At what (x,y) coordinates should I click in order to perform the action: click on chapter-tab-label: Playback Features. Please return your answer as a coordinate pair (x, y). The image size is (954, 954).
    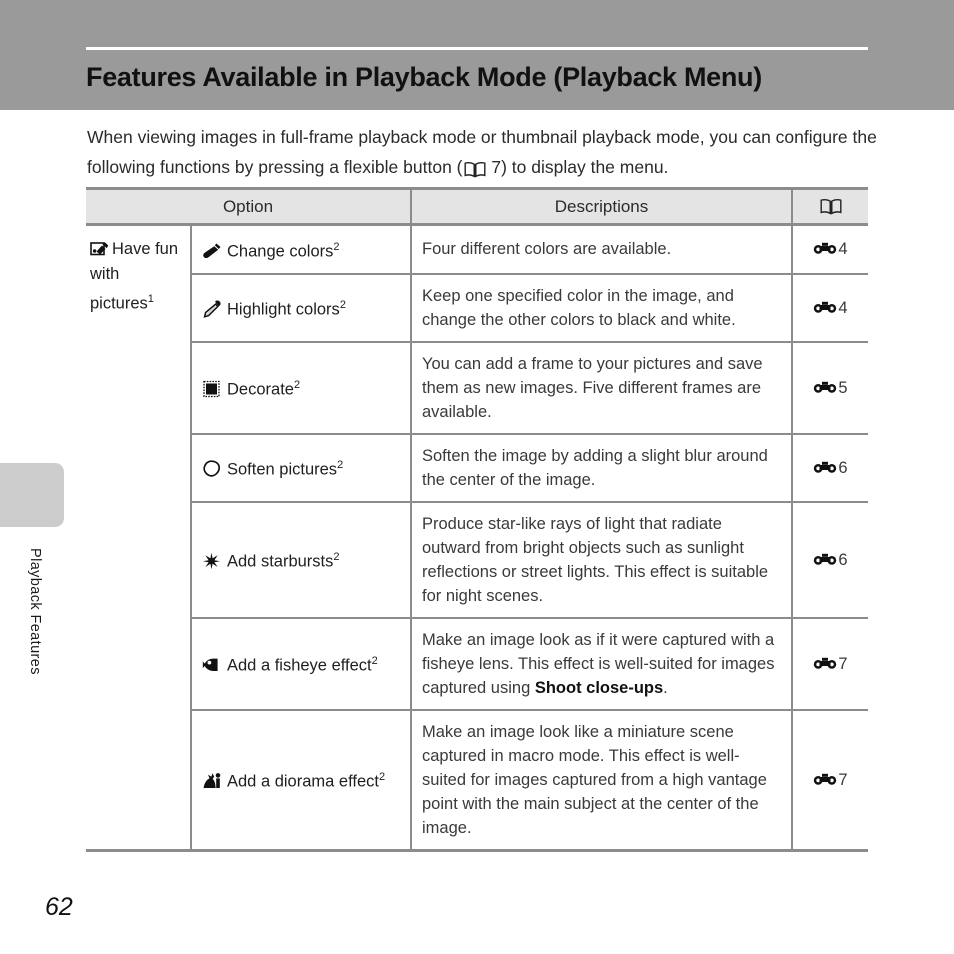
    Looking at the image, I should click on (35, 611).